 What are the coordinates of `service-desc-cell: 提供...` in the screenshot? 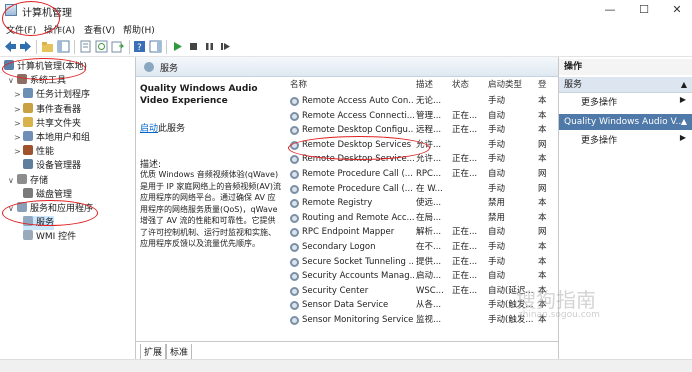 It's located at (429, 261).